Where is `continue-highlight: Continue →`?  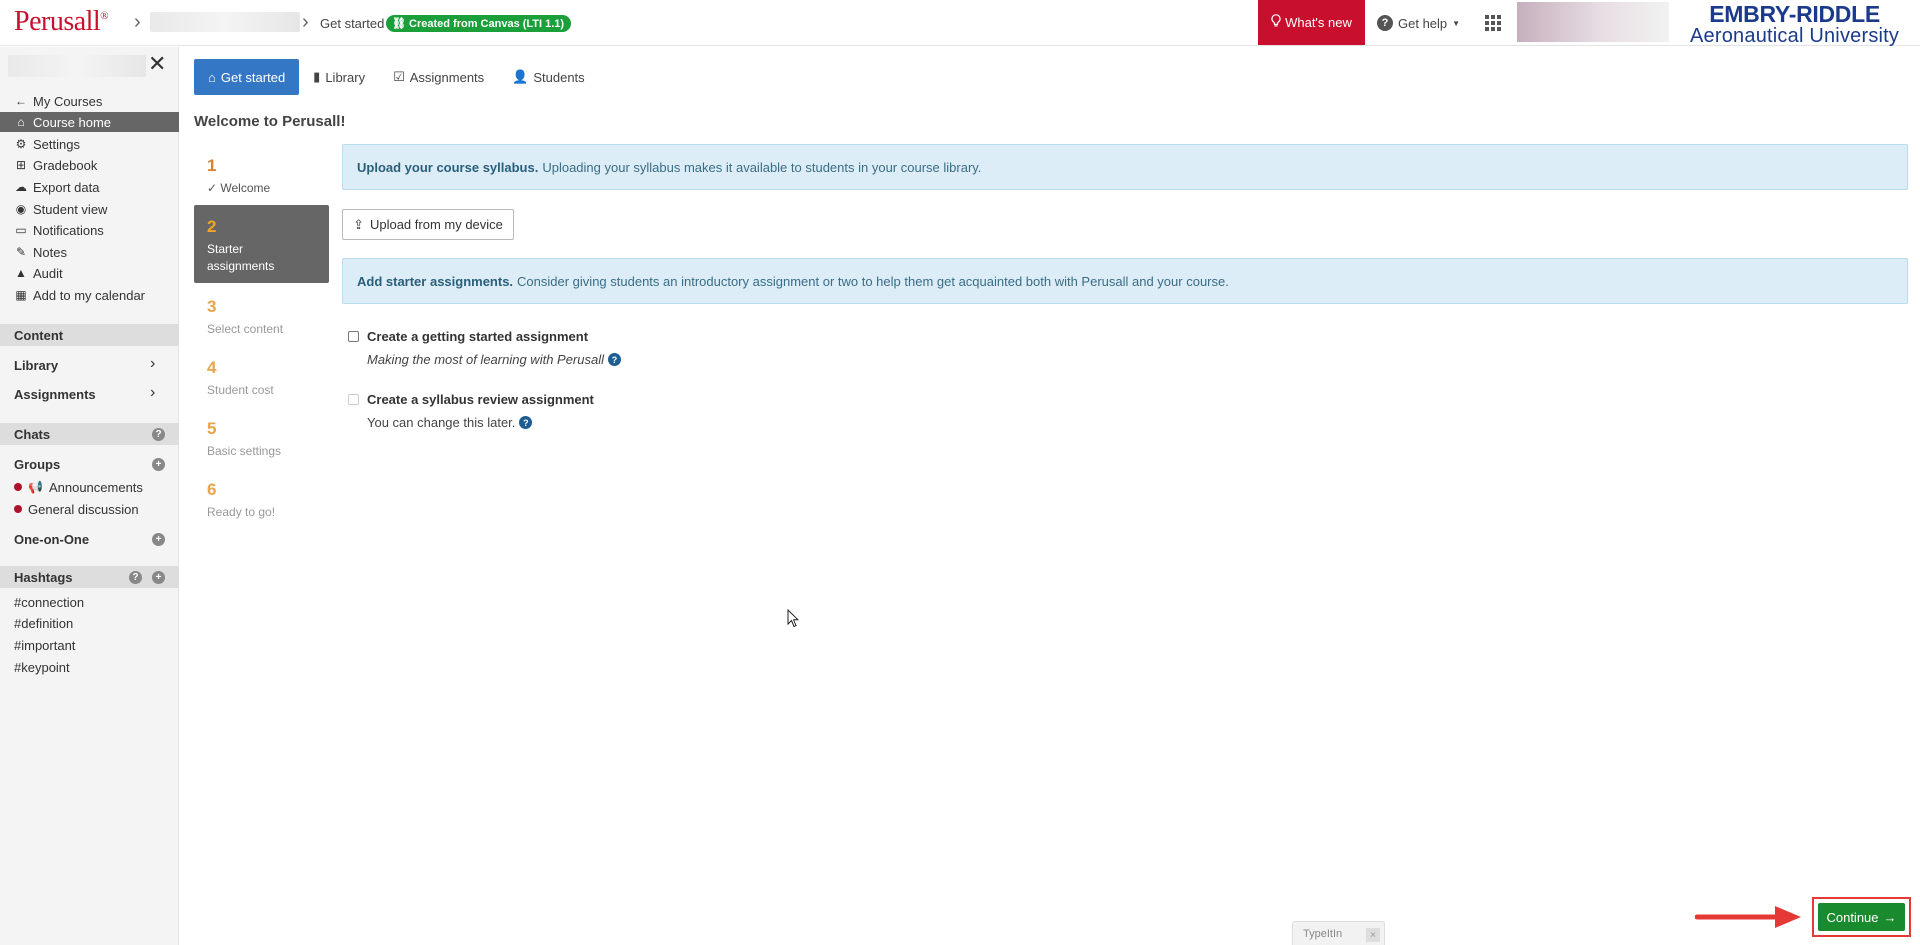
continue-highlight: Continue → is located at coordinates (1861, 917).